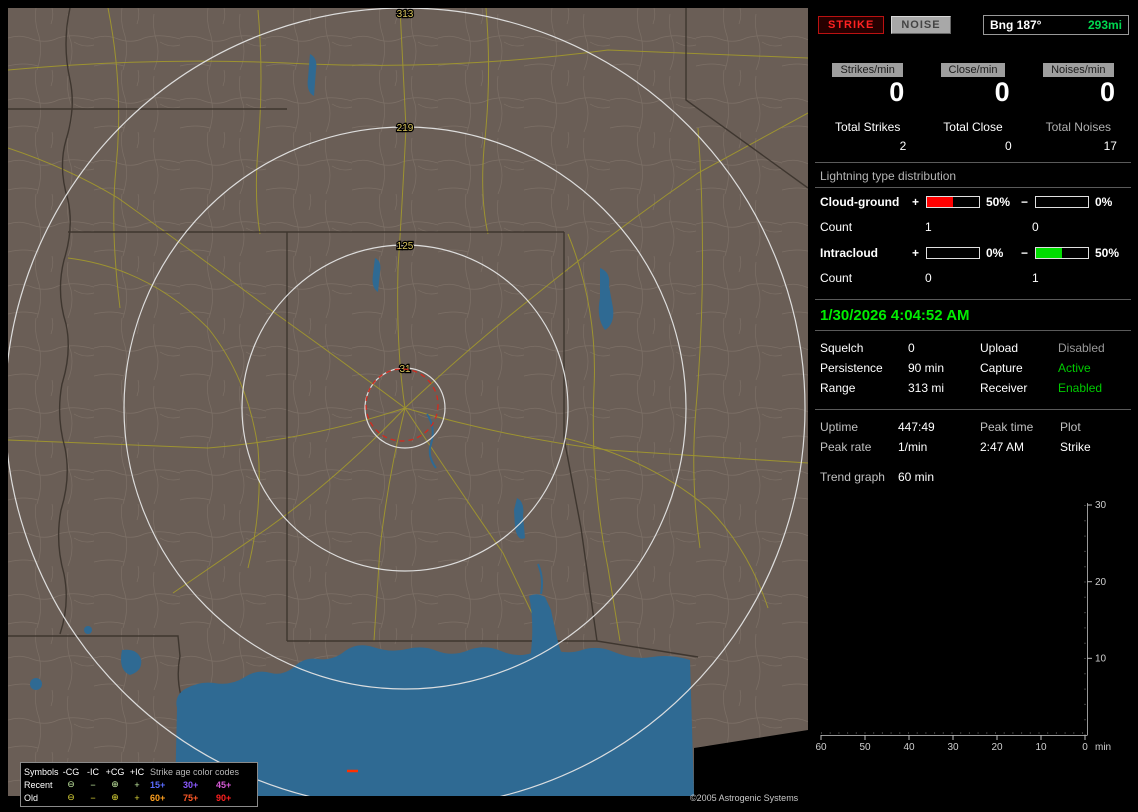 The width and height of the screenshot is (1138, 812). Describe the element at coordinates (846, 447) in the screenshot. I see `peak-rate-label: Peak rate` at that location.